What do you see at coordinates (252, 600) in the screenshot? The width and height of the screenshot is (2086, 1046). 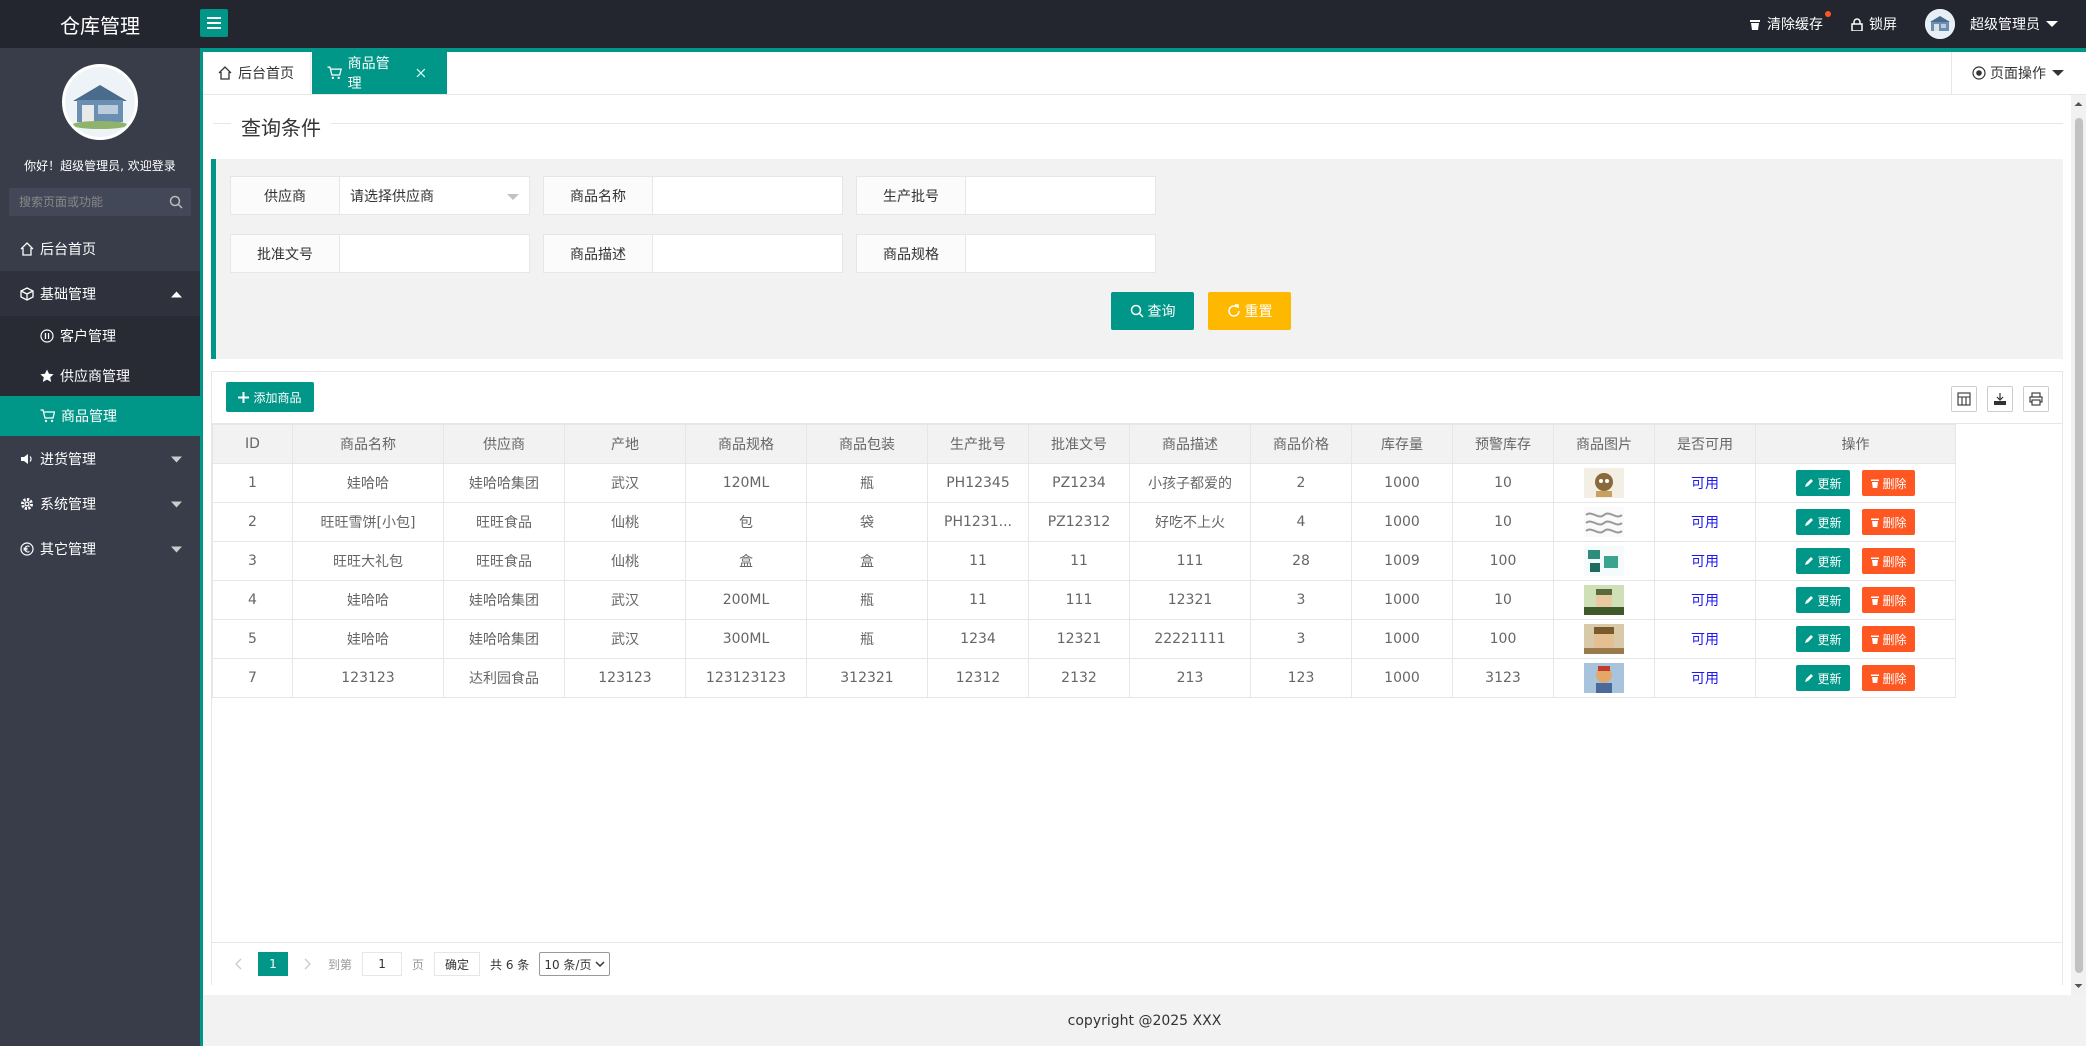 I see `table-cell: 4` at bounding box center [252, 600].